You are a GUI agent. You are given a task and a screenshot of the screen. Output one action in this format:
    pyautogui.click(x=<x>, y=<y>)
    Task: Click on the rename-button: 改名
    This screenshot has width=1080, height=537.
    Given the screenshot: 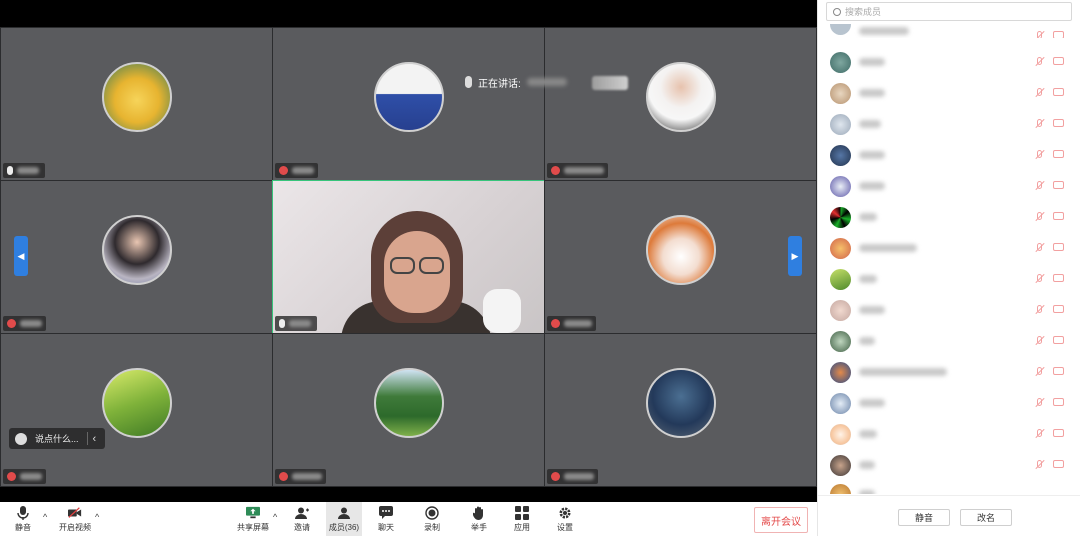 What is the action you would take?
    pyautogui.click(x=986, y=517)
    